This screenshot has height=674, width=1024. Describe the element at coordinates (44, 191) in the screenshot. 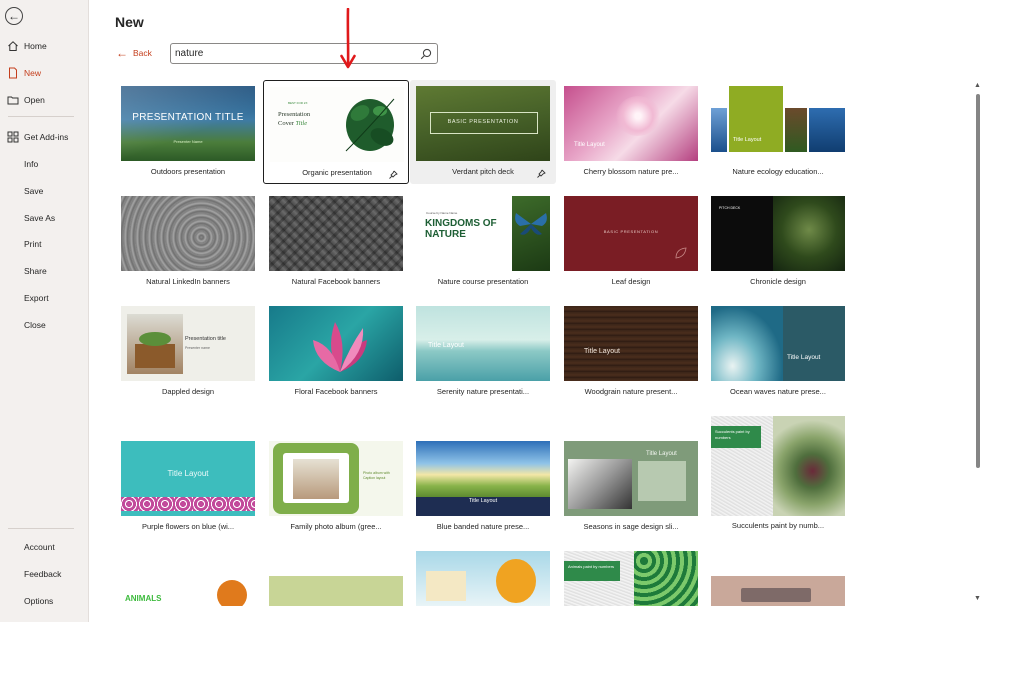

I see `sidebar-item-save: Save` at that location.